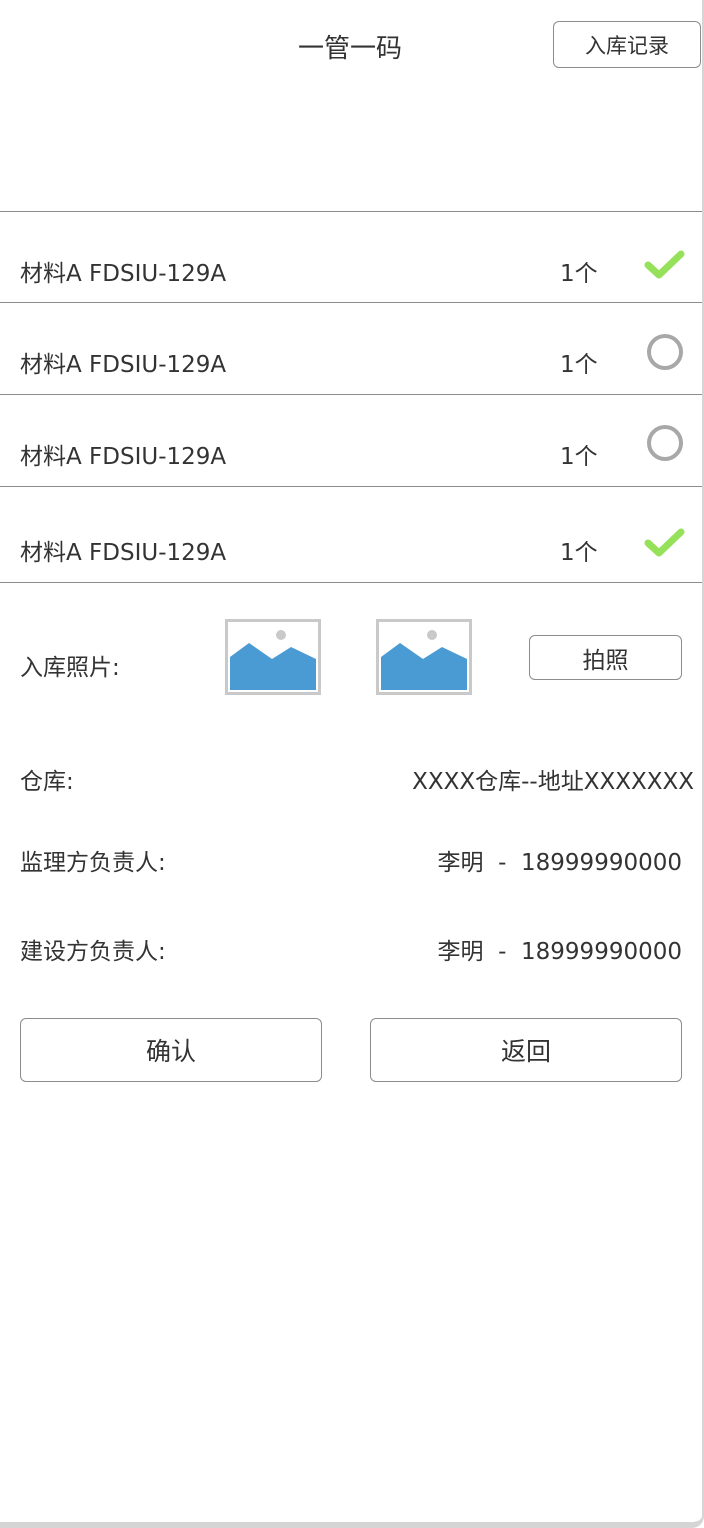 The height and width of the screenshot is (1528, 704). Describe the element at coordinates (627, 44) in the screenshot. I see `storage-records-button: 入库记录` at that location.